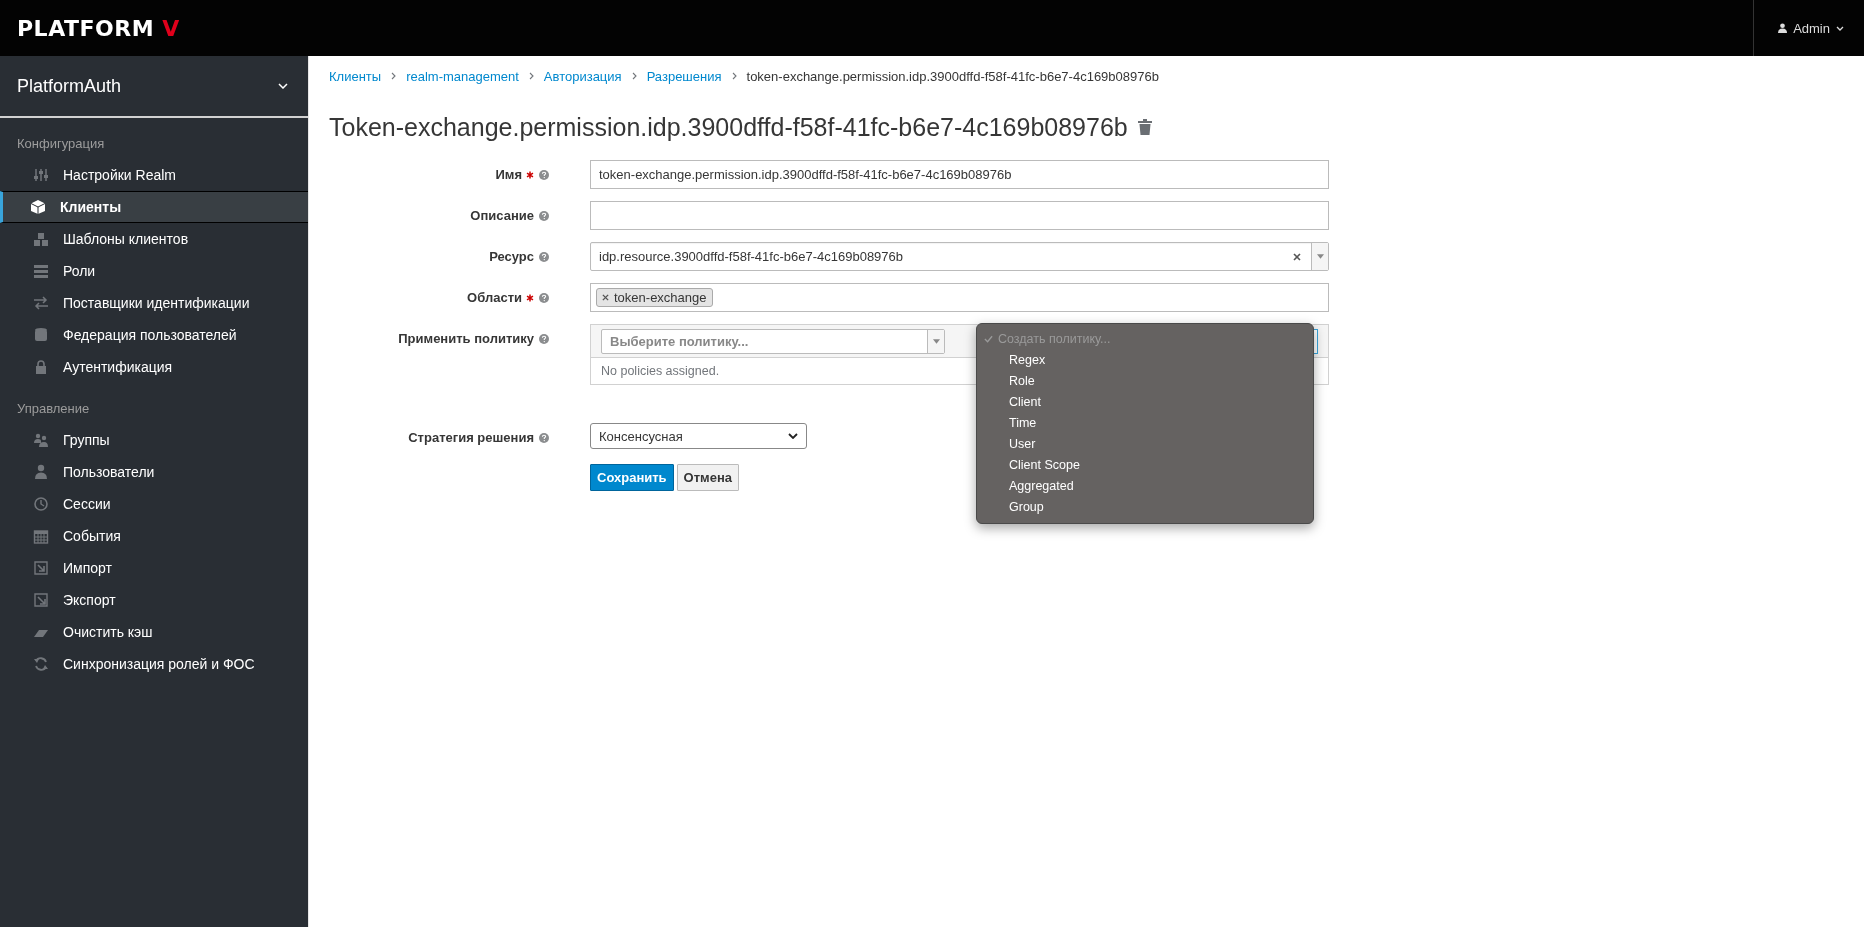 The width and height of the screenshot is (1864, 927). What do you see at coordinates (952, 76) in the screenshot?
I see `breadcrumb-current: token-exchange.permission.idp.3900dffd-f58f-41fc-b6e7-4c169b08976b` at bounding box center [952, 76].